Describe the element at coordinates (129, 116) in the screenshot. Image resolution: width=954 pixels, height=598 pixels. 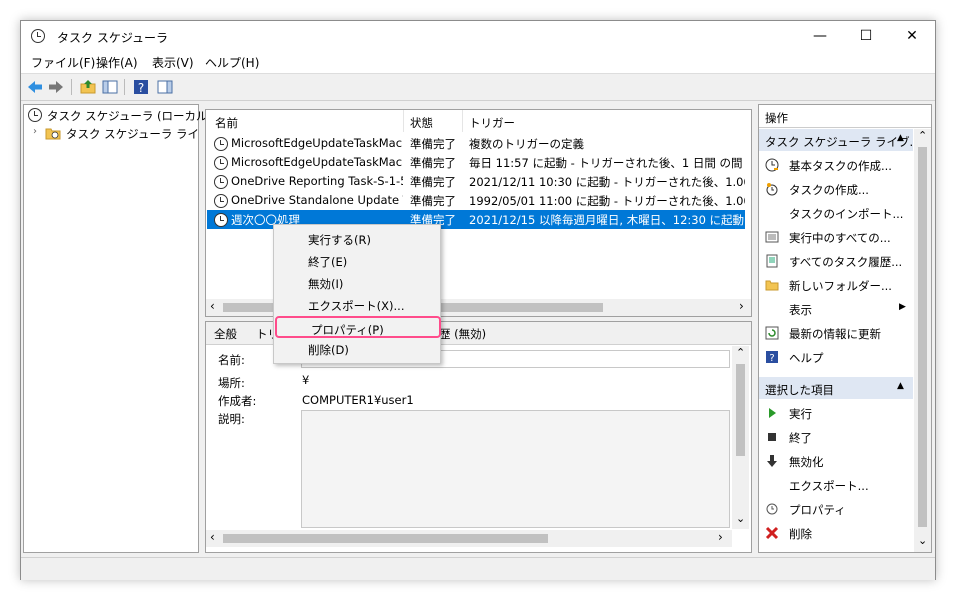
I see `tree-root-item: タスク スケジューラ (ローカル)` at that location.